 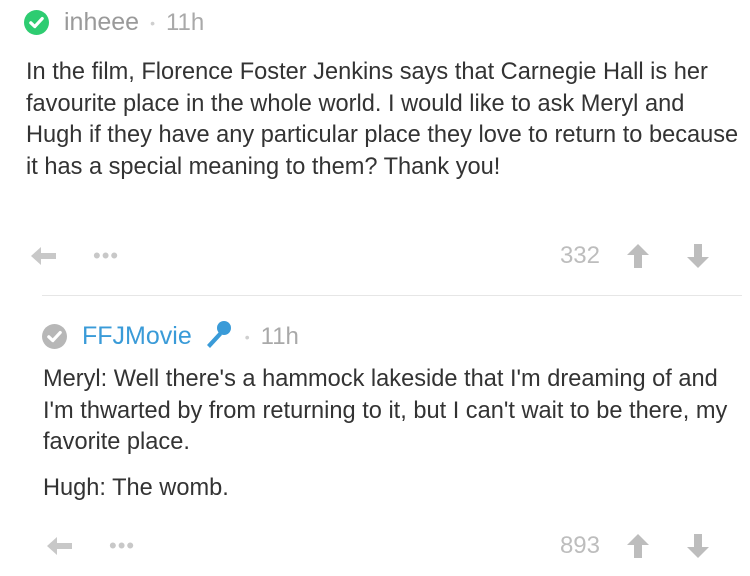 What do you see at coordinates (392, 295) in the screenshot?
I see `thread-divider` at bounding box center [392, 295].